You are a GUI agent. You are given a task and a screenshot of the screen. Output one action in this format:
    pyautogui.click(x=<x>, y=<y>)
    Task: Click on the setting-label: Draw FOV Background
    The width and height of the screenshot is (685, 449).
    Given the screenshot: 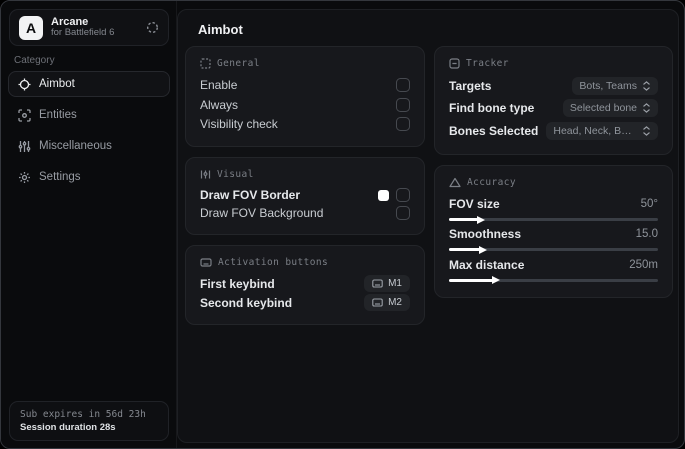 What is the action you would take?
    pyautogui.click(x=262, y=213)
    